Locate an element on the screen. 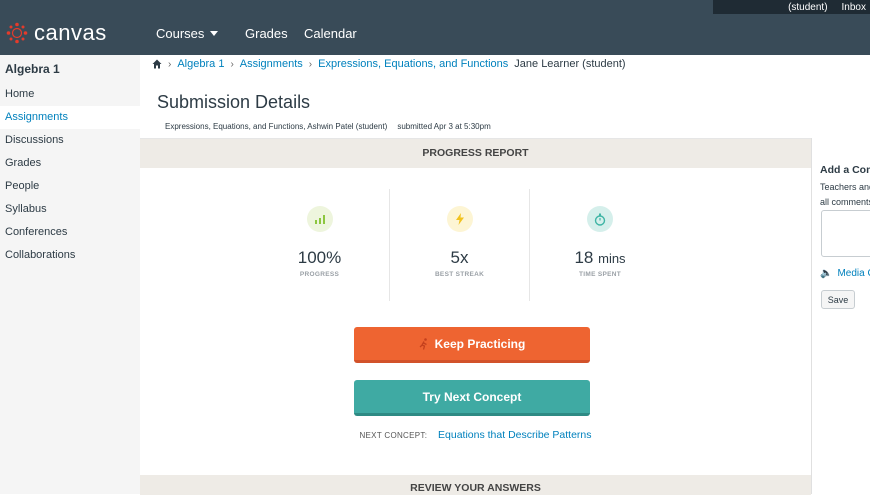 Image resolution: width=870 pixels, height=501 pixels. keep-practicing-label: Keep Practicing is located at coordinates (480, 343).